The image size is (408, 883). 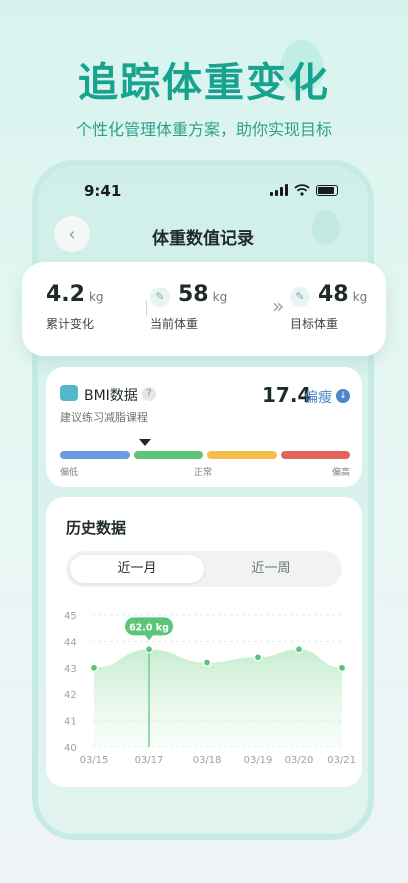 I want to click on bmi-segment-low, so click(x=95, y=455).